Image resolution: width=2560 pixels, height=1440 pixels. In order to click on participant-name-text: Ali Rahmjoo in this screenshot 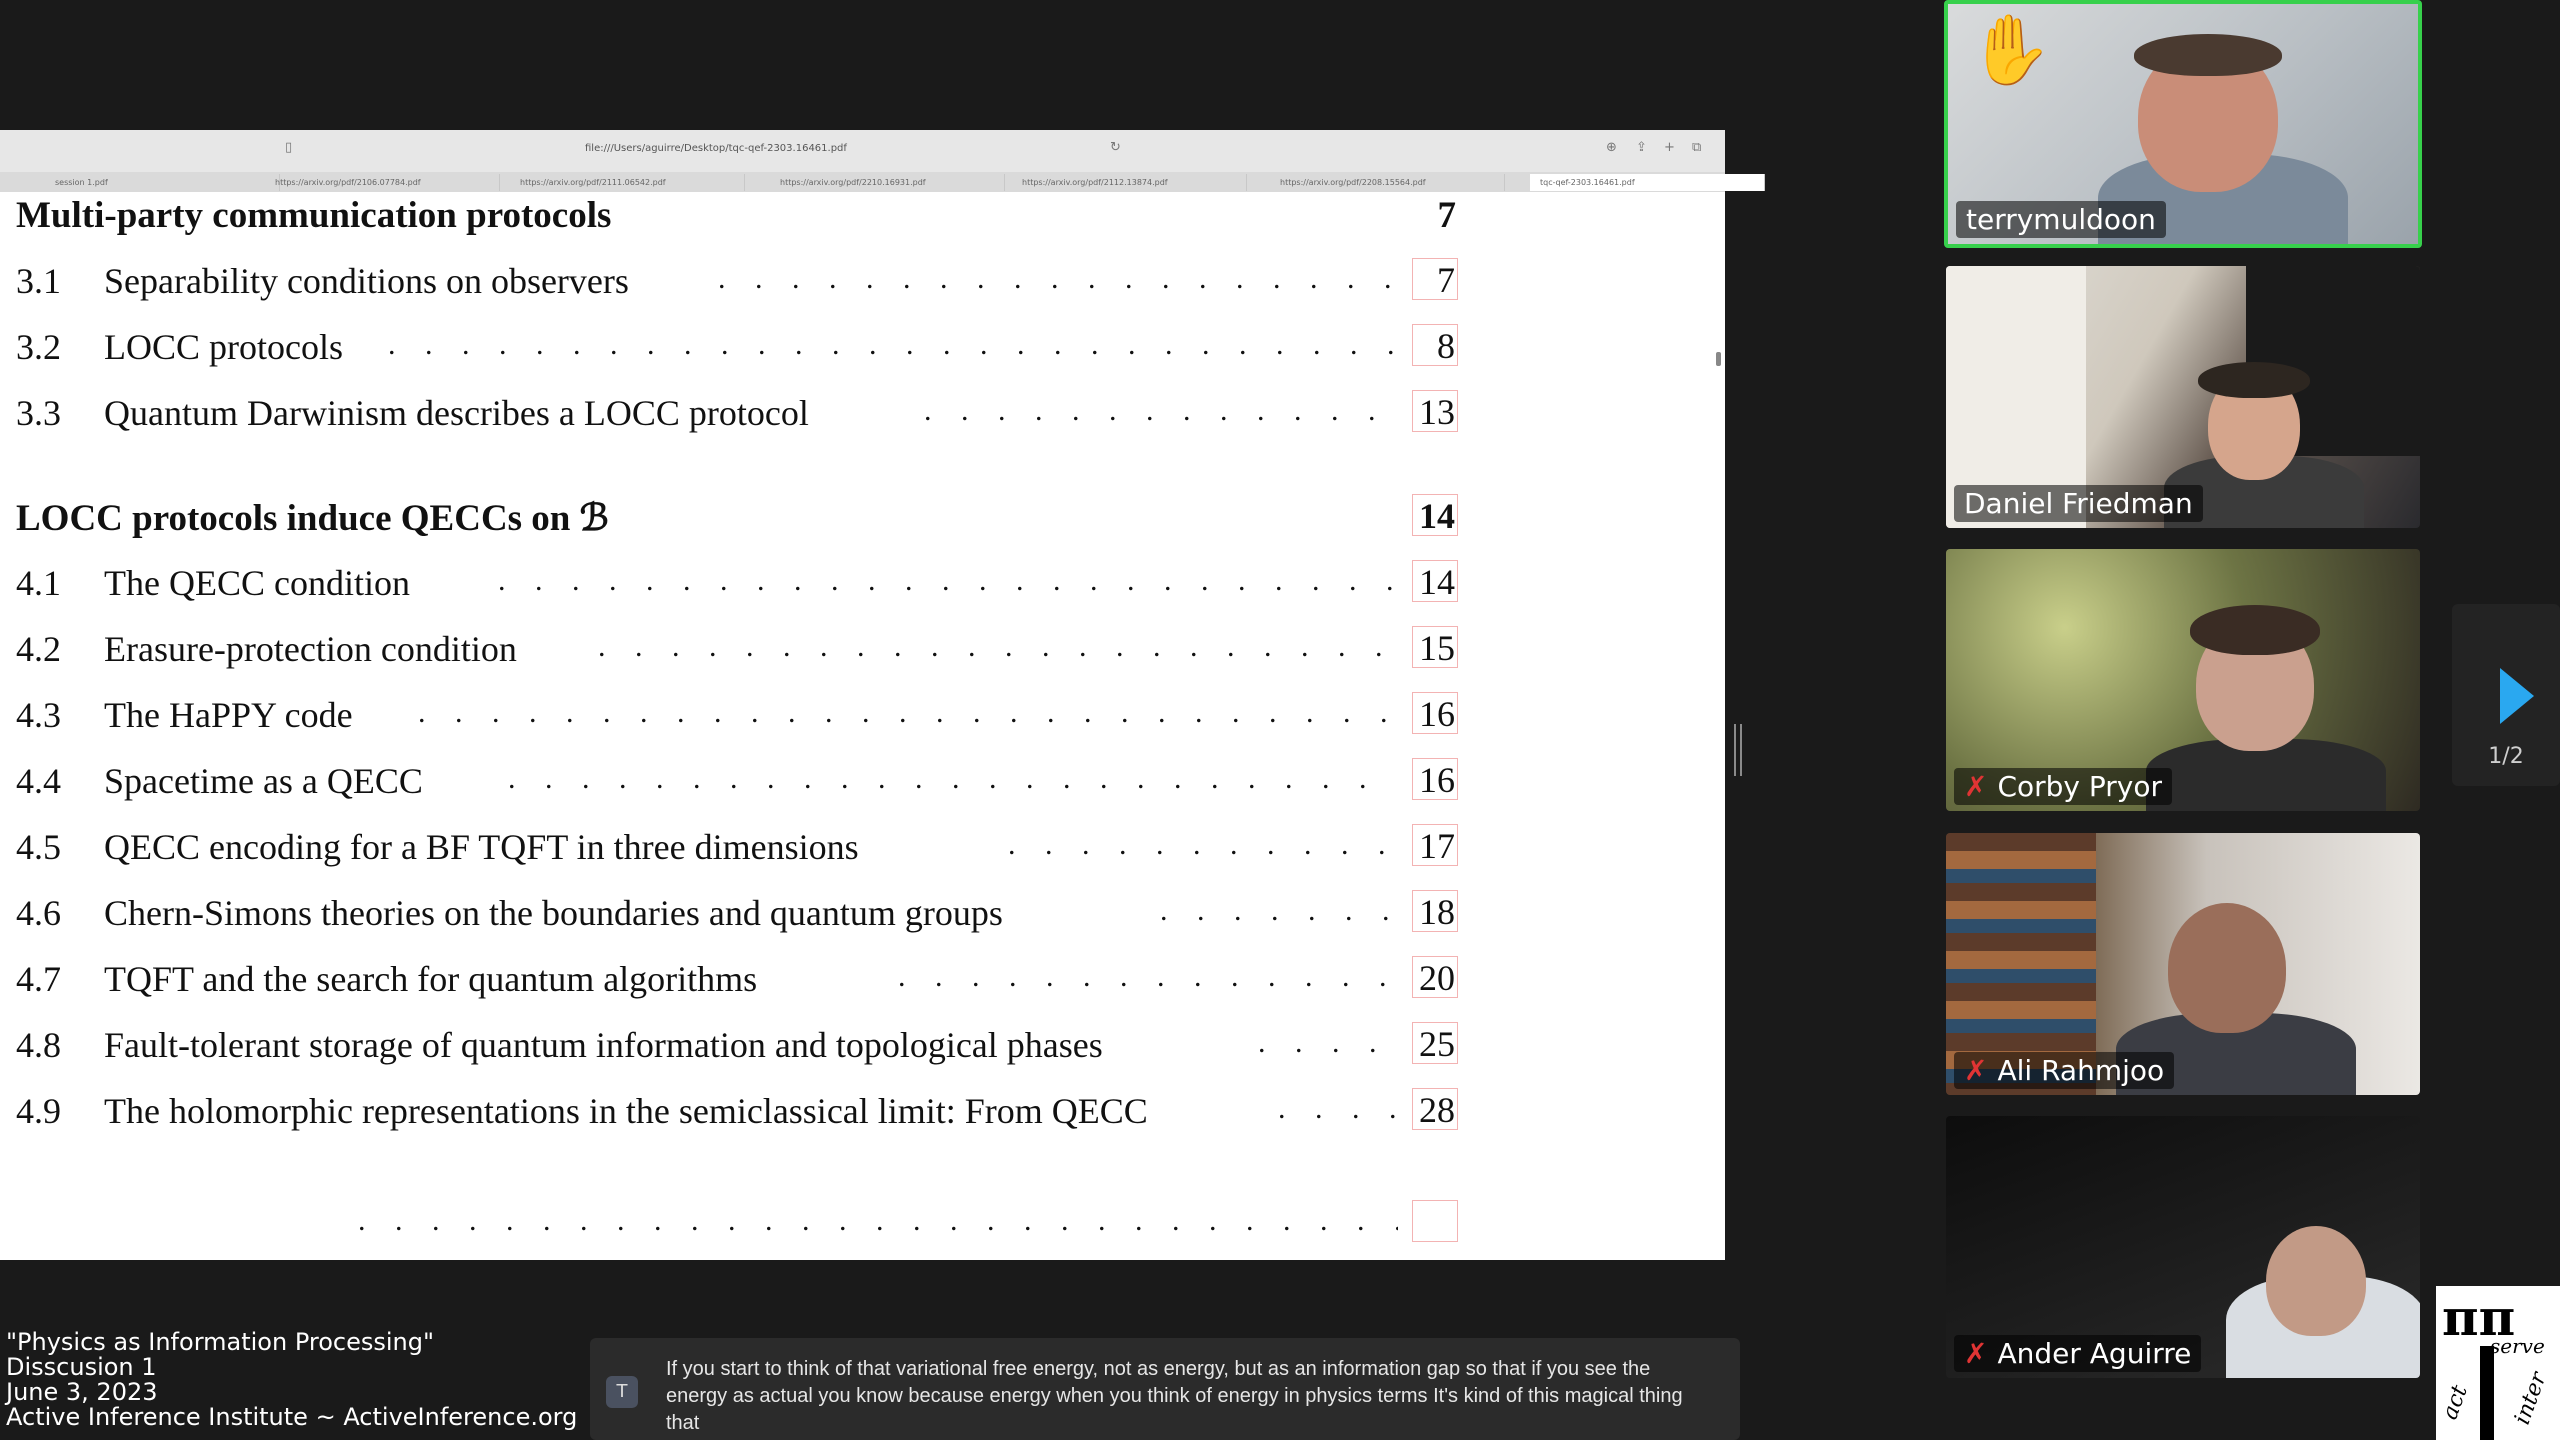, I will do `click(2081, 1070)`.